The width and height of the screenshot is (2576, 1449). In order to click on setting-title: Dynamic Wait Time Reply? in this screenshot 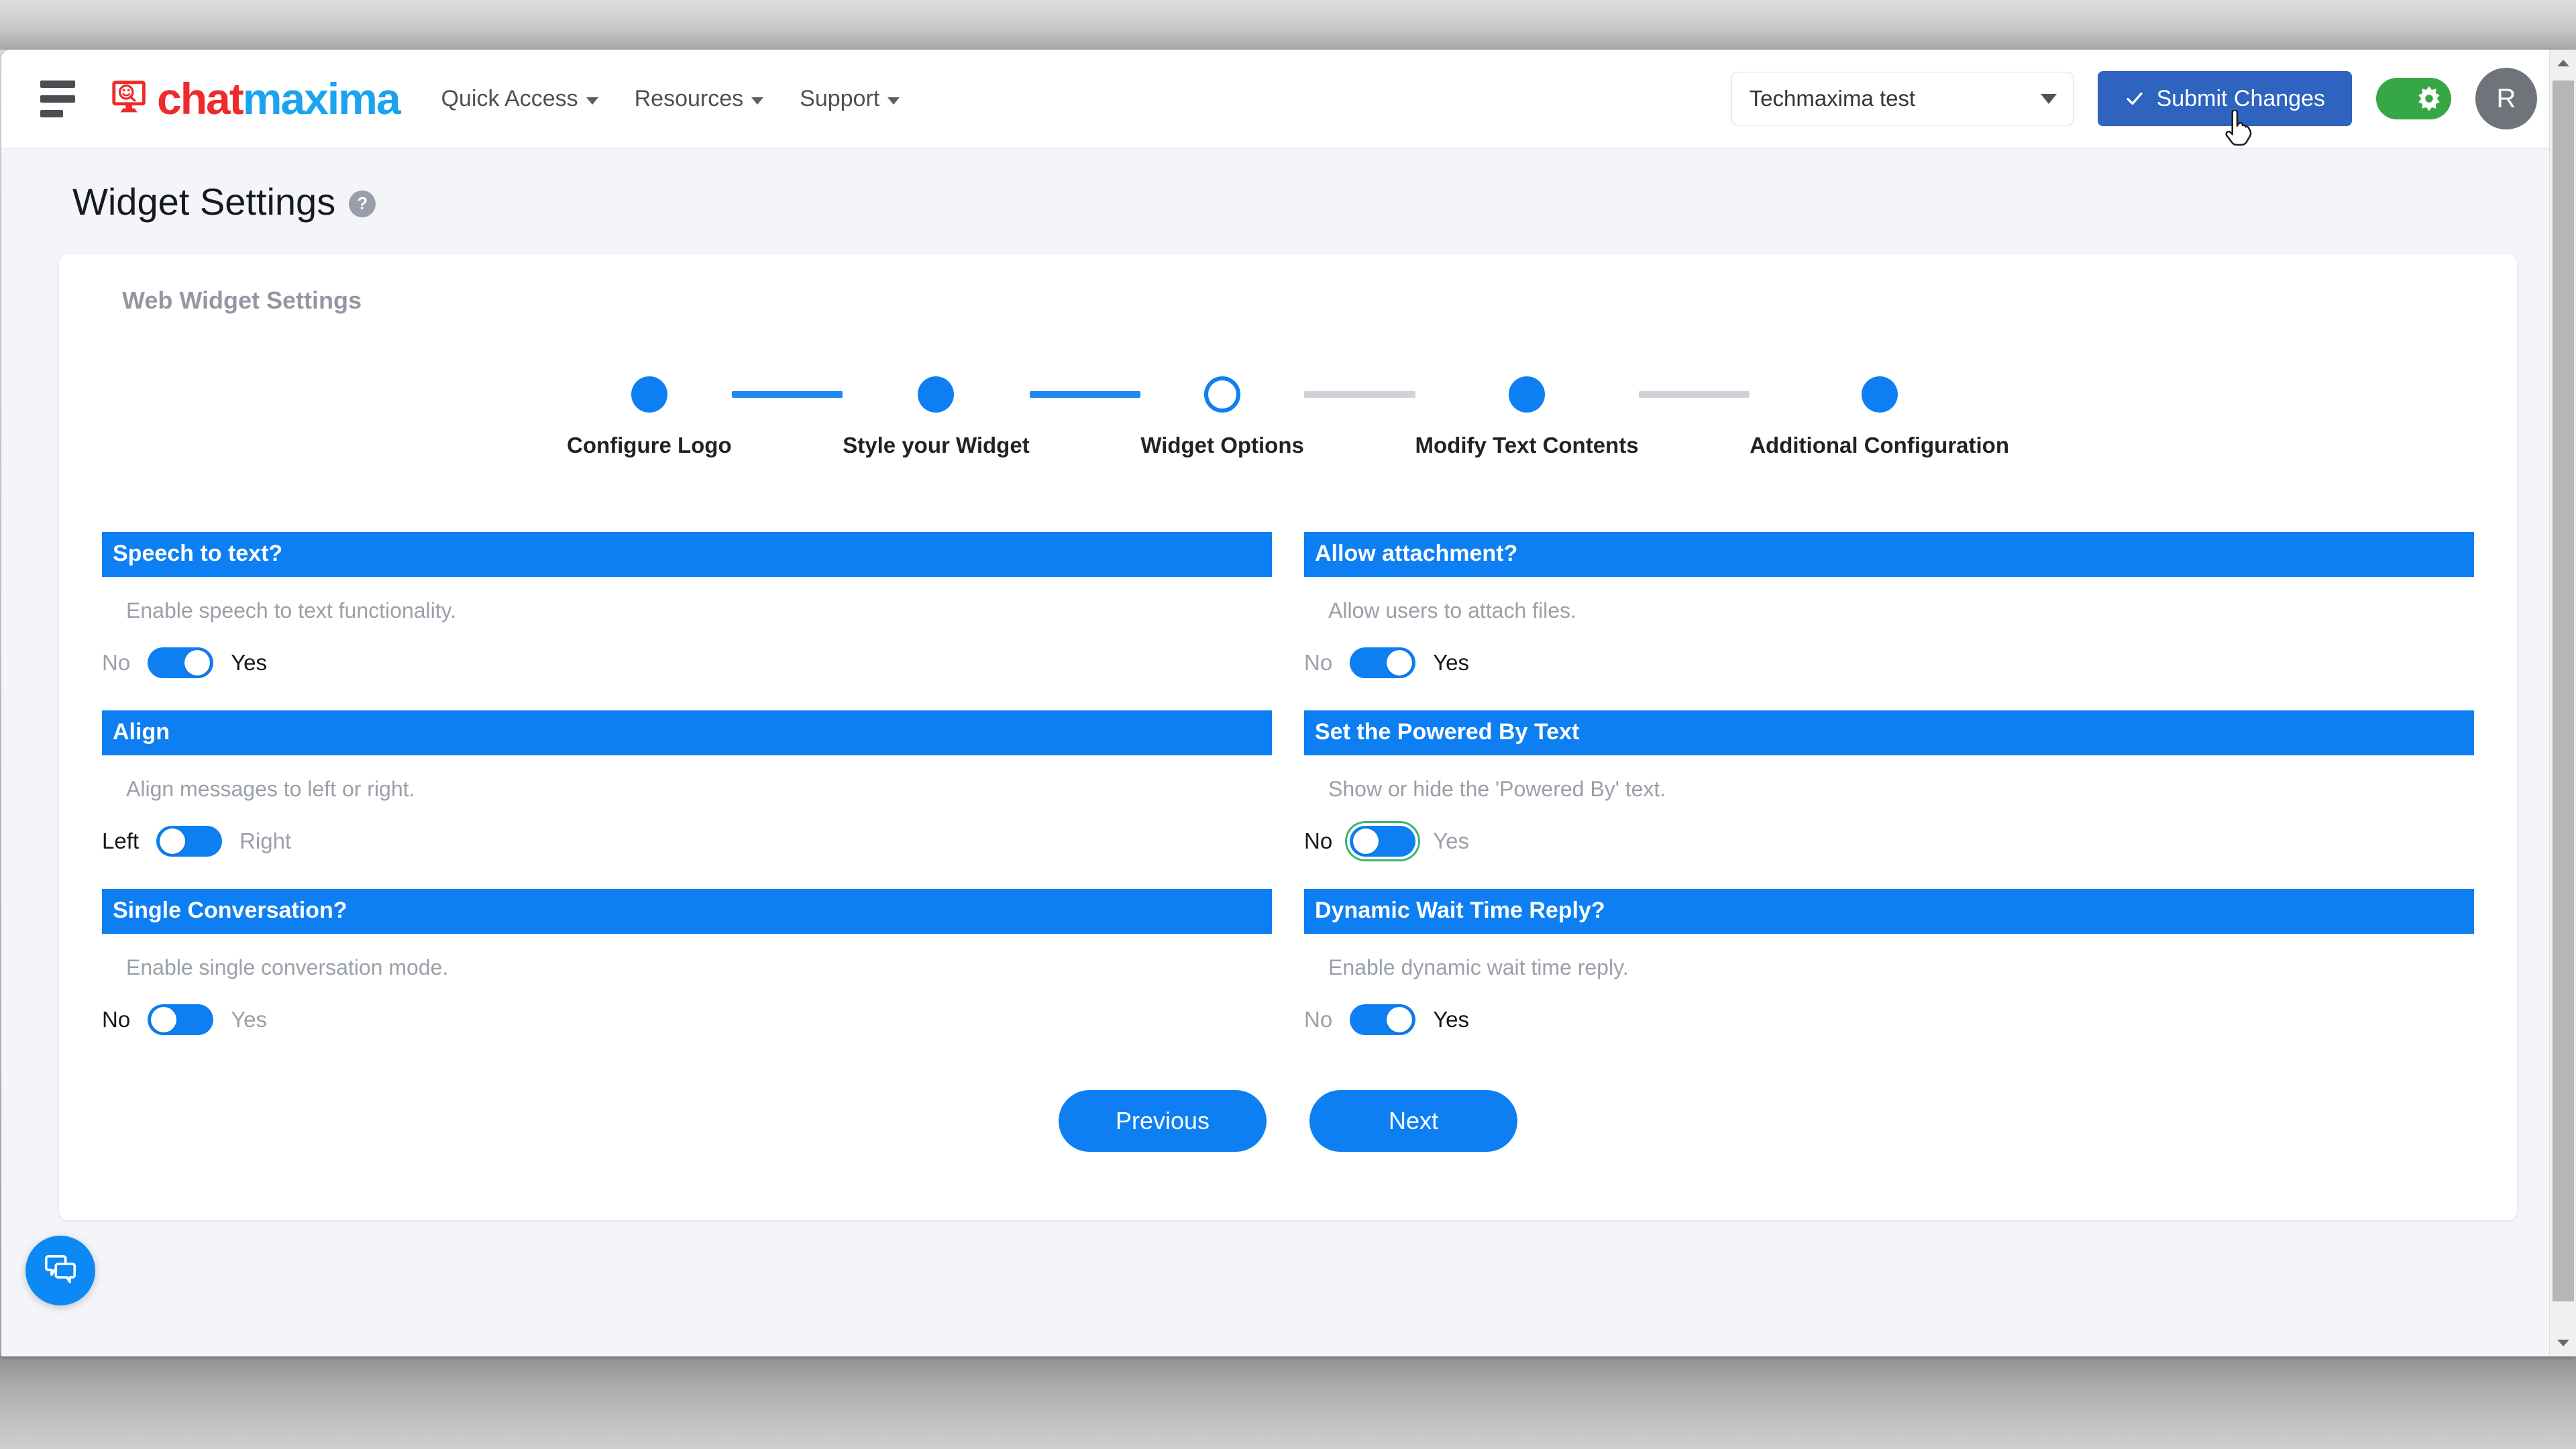, I will do `click(1889, 911)`.